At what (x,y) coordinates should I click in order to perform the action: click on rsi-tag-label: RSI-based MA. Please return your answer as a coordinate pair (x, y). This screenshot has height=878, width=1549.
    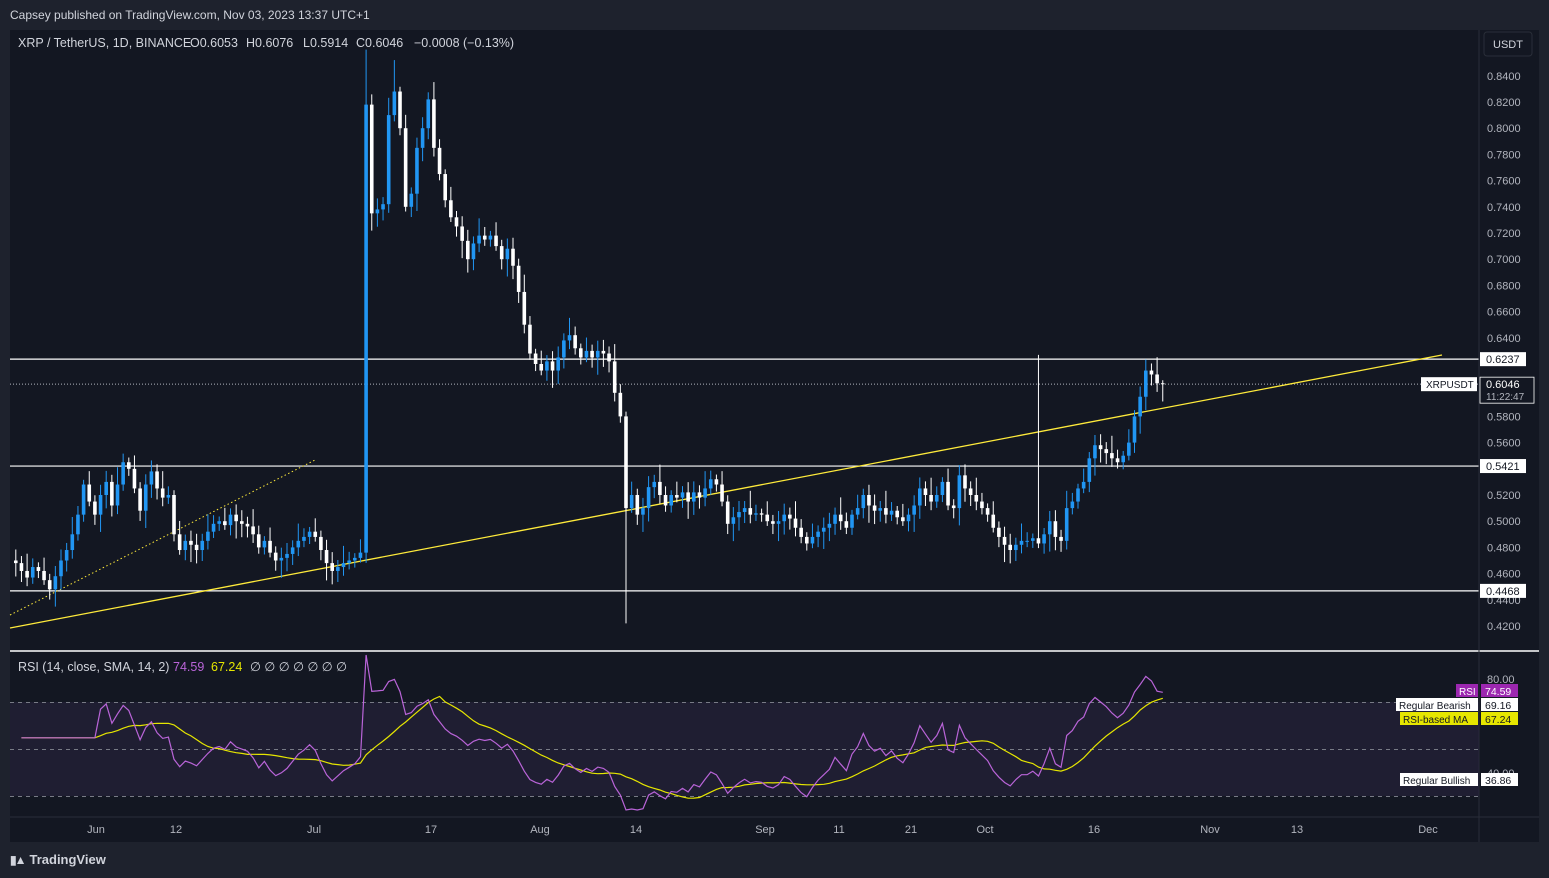
    Looking at the image, I should click on (1435, 720).